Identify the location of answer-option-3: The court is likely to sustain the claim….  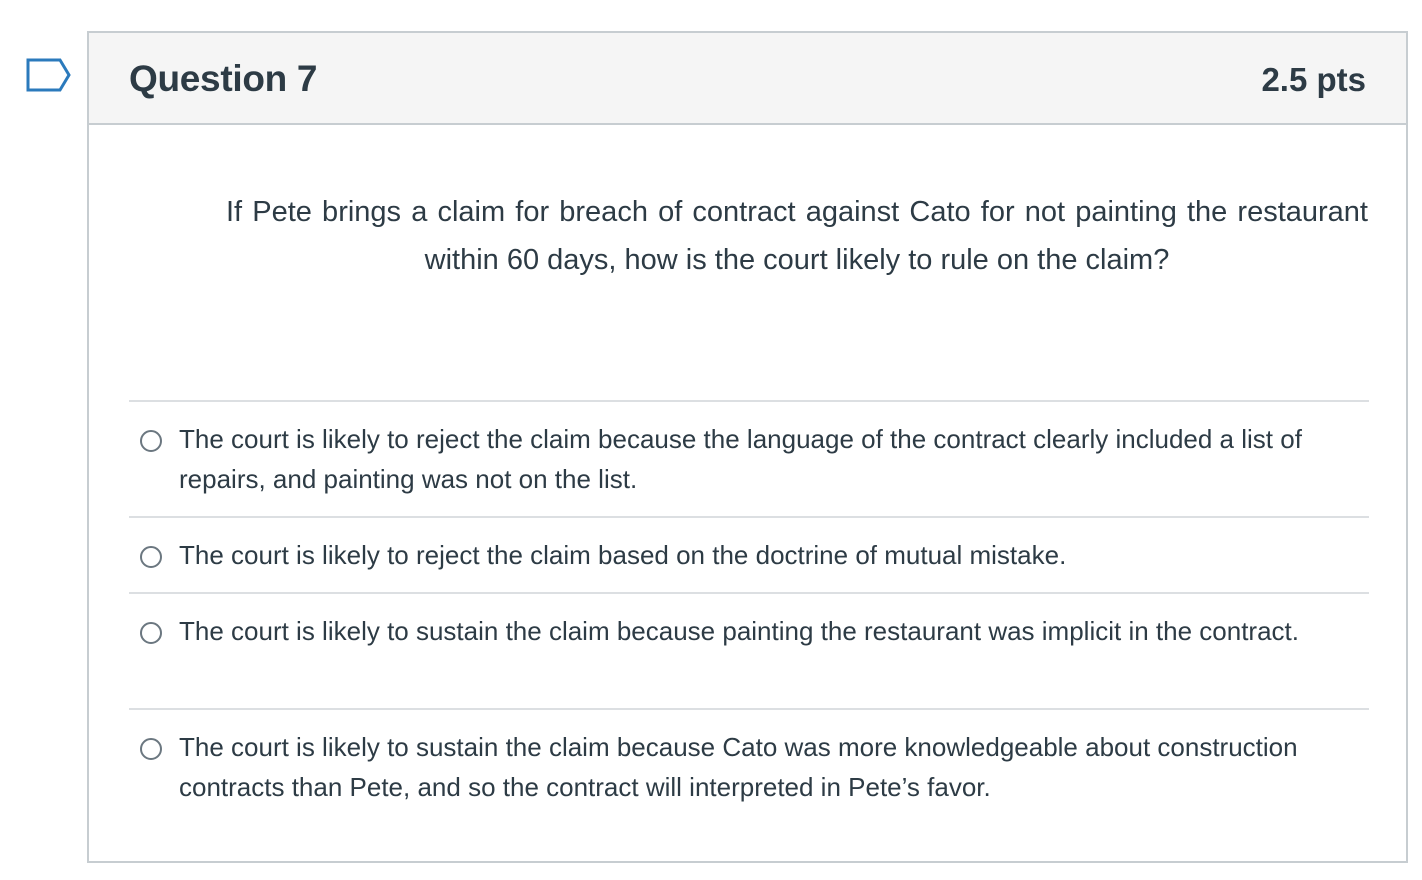
(749, 650).